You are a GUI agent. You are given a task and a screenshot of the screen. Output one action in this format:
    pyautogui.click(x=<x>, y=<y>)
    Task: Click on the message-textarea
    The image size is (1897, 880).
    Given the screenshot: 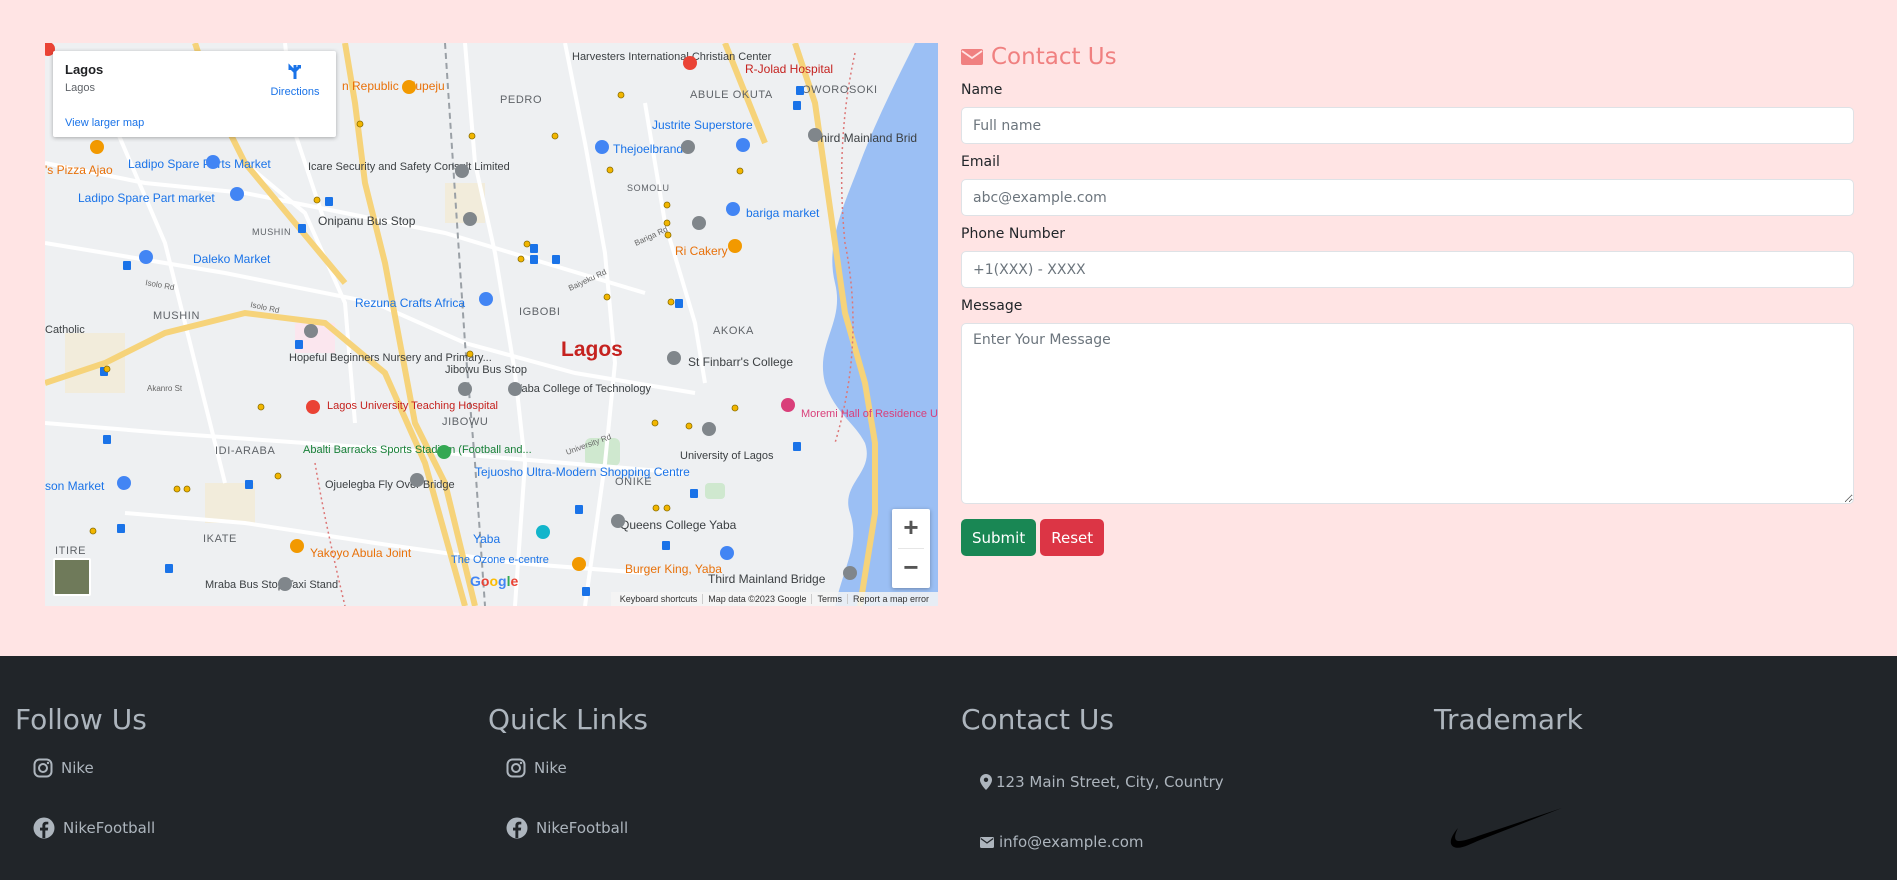 What is the action you would take?
    pyautogui.click(x=1407, y=413)
    